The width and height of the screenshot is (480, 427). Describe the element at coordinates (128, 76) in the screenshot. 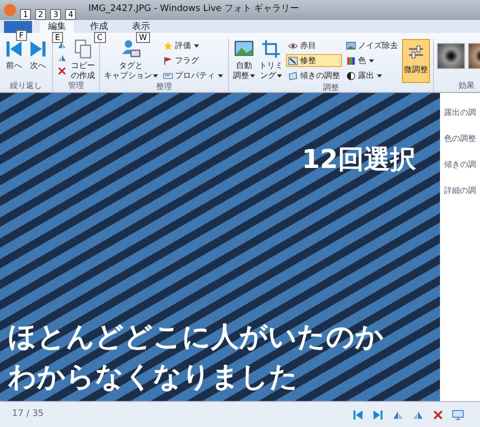

I see `button-label: キャプション` at that location.